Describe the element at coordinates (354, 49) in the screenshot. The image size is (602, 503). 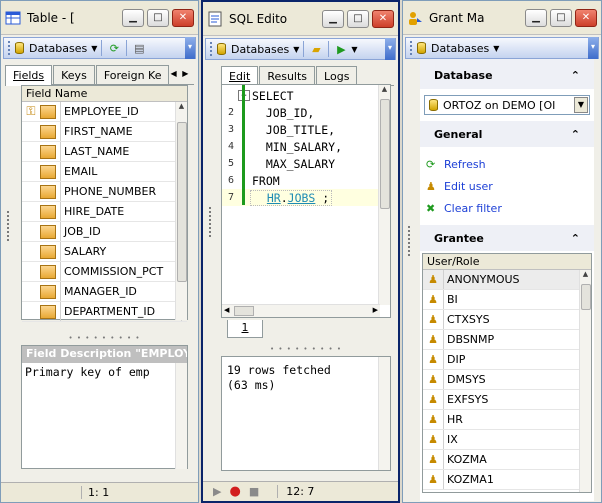
I see `execute-dropdown-icon: ▼` at that location.